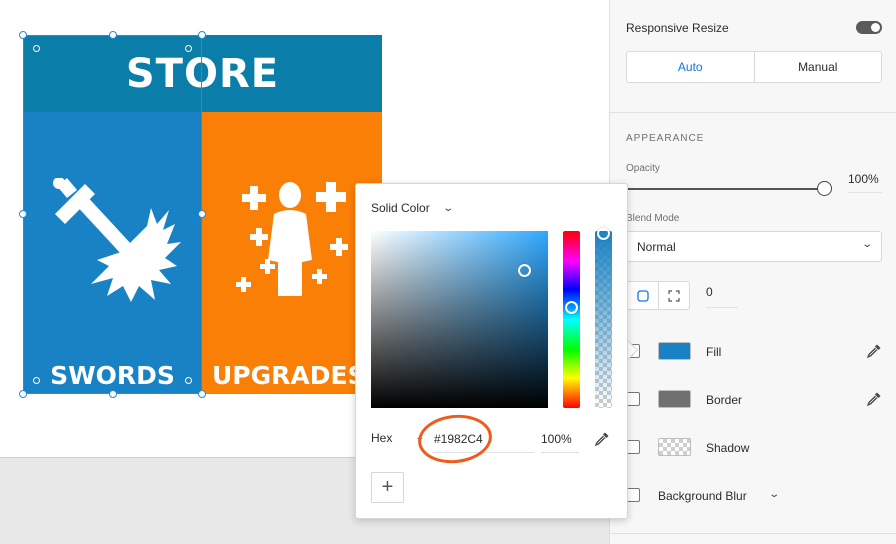 The image size is (896, 544). What do you see at coordinates (753, 400) in the screenshot?
I see `border-row: Border` at bounding box center [753, 400].